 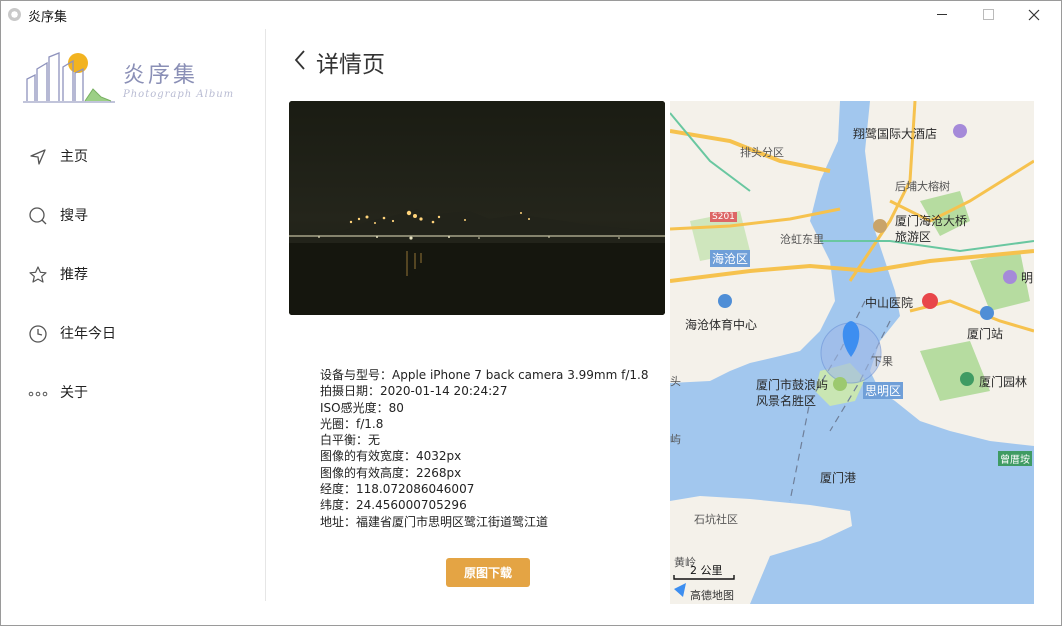 I want to click on title-bar: 炎序集, so click(x=531, y=15).